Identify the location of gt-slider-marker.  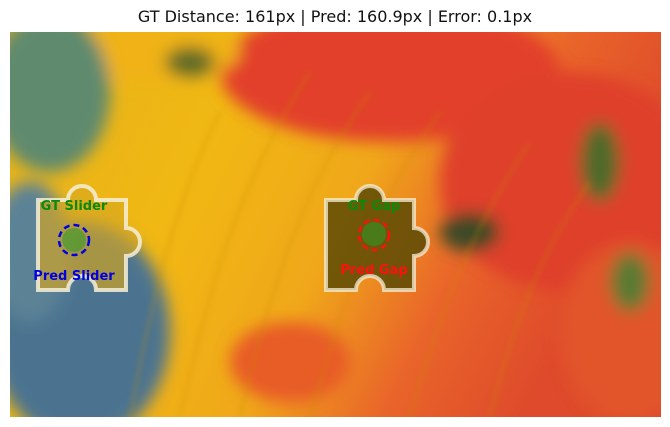
(74, 240).